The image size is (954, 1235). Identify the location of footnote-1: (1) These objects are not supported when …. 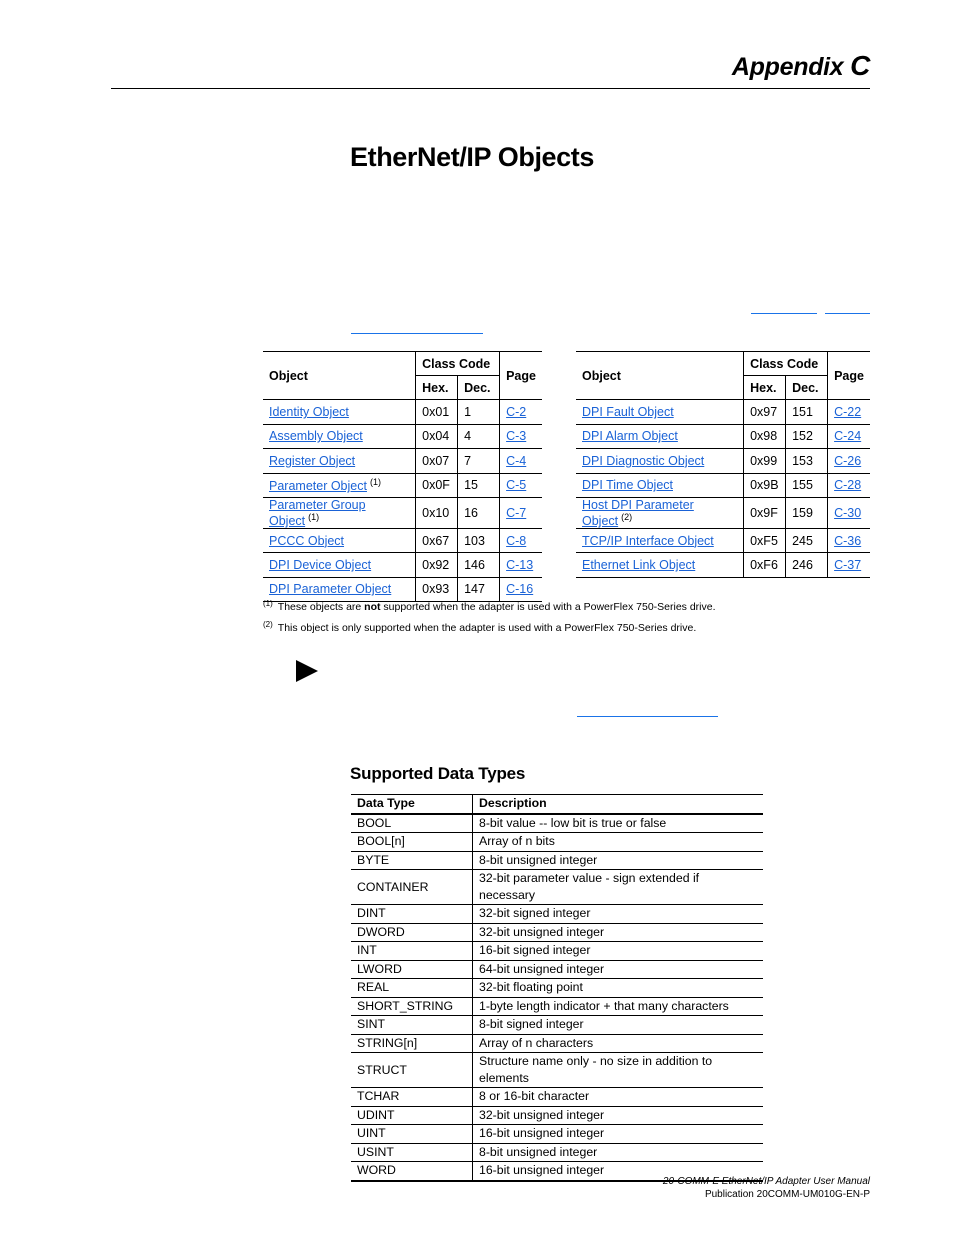
(489, 605).